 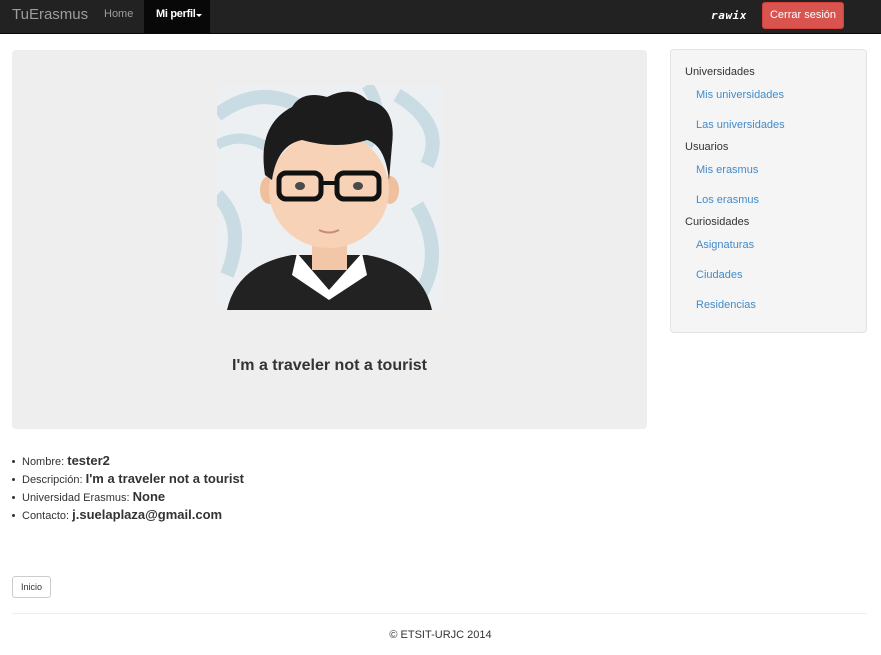 I want to click on logout-button: Cerrar sesión, so click(x=803, y=15).